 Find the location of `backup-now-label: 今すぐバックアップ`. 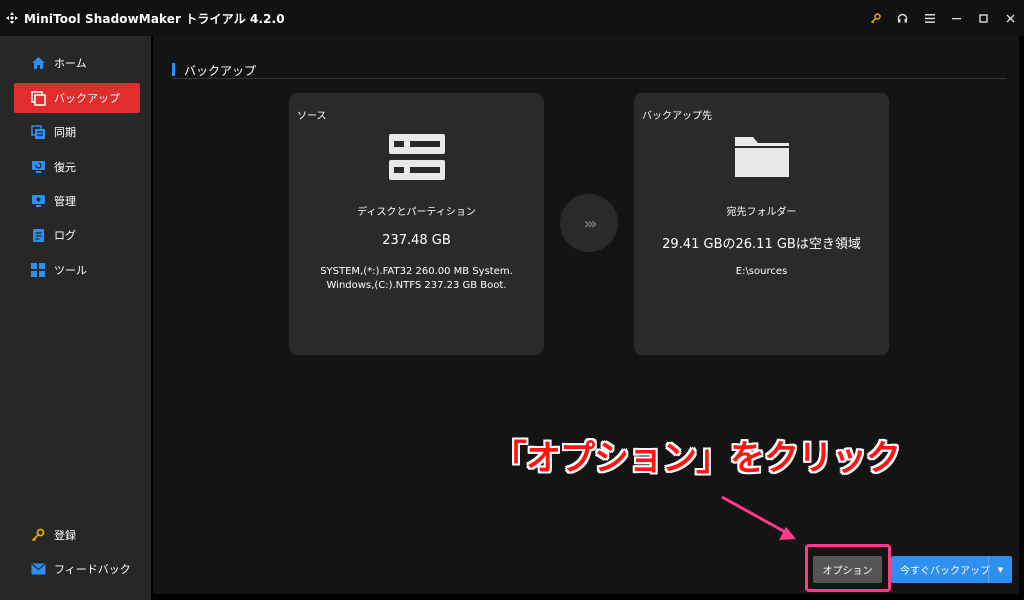

backup-now-label: 今すぐバックアップ is located at coordinates (945, 571).